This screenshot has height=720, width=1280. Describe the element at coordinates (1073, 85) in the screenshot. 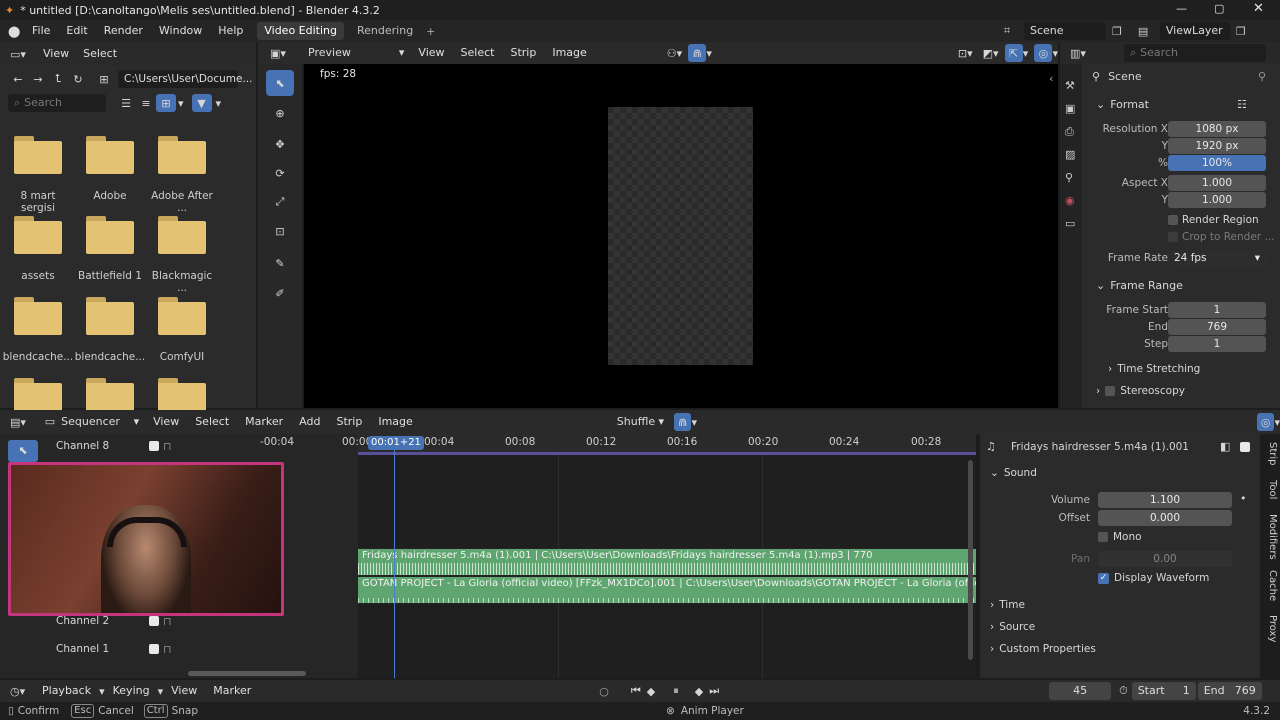

I see `tool-tab-icon: ⚒` at that location.